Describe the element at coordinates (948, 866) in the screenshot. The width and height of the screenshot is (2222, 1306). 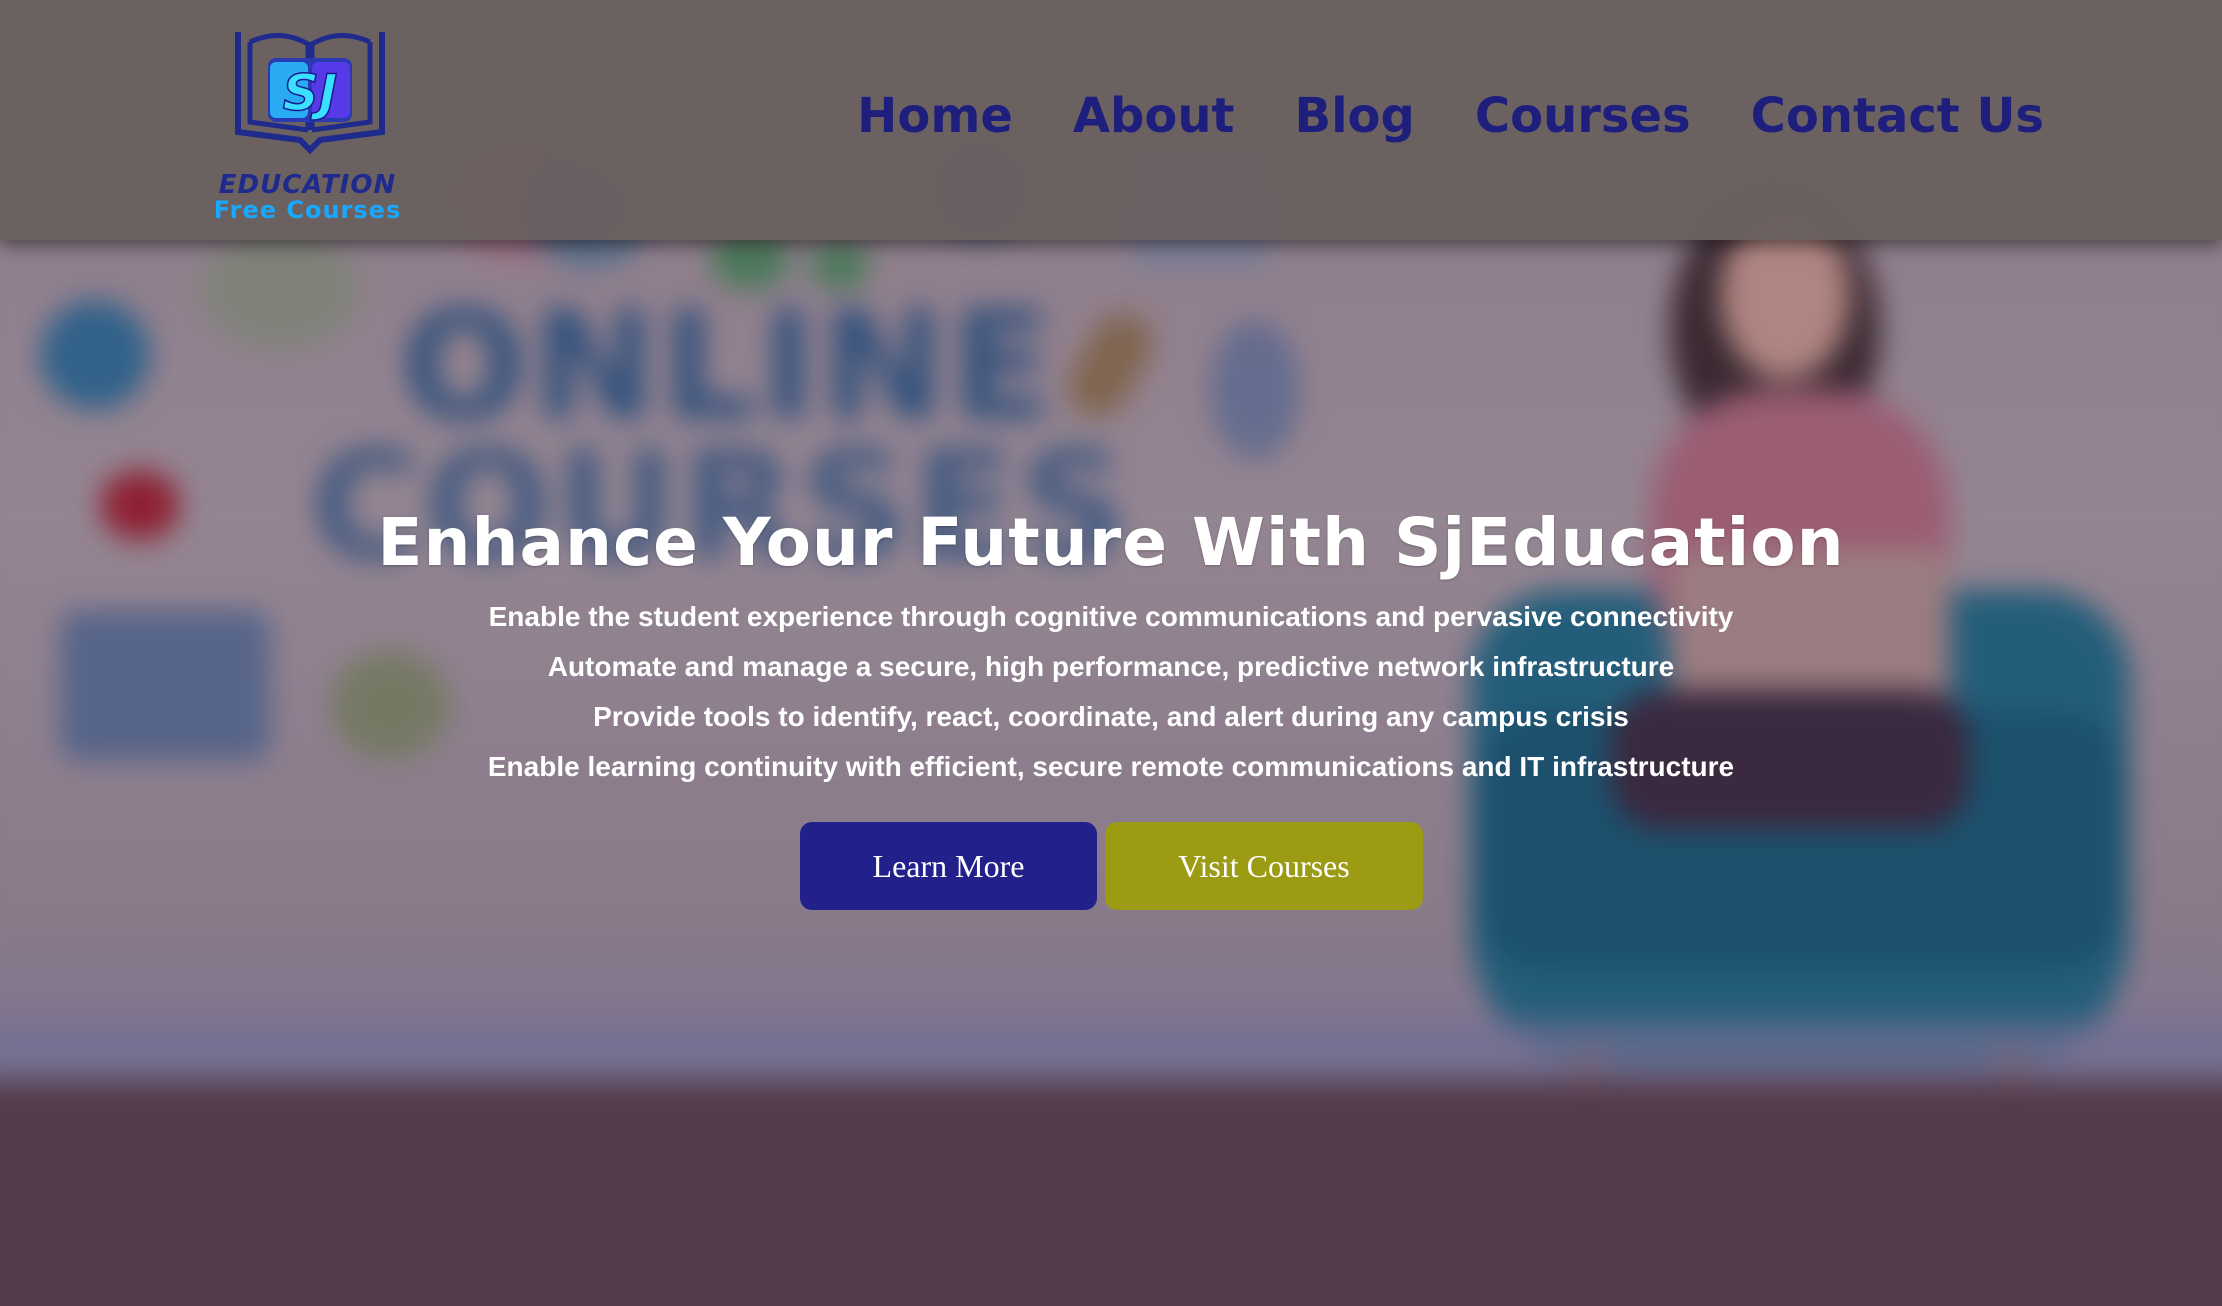
I see `learn-more-button: Learn More` at that location.